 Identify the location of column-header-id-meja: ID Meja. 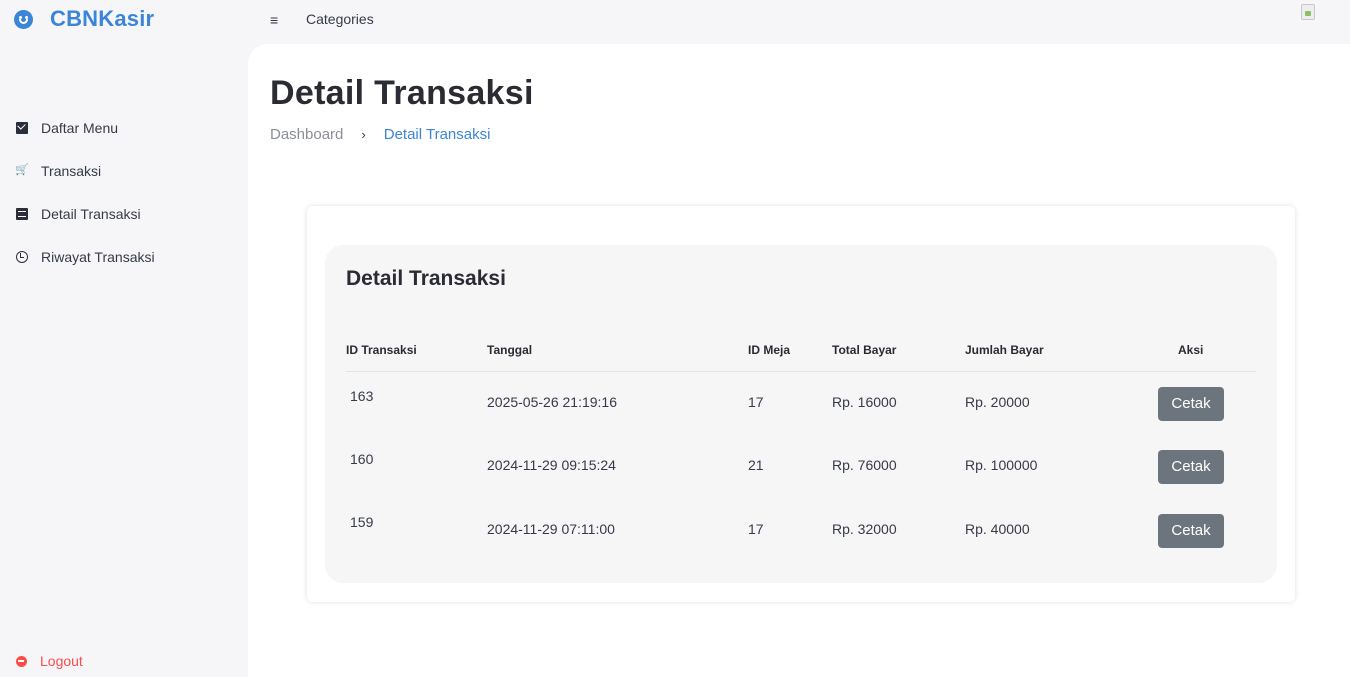
(769, 350).